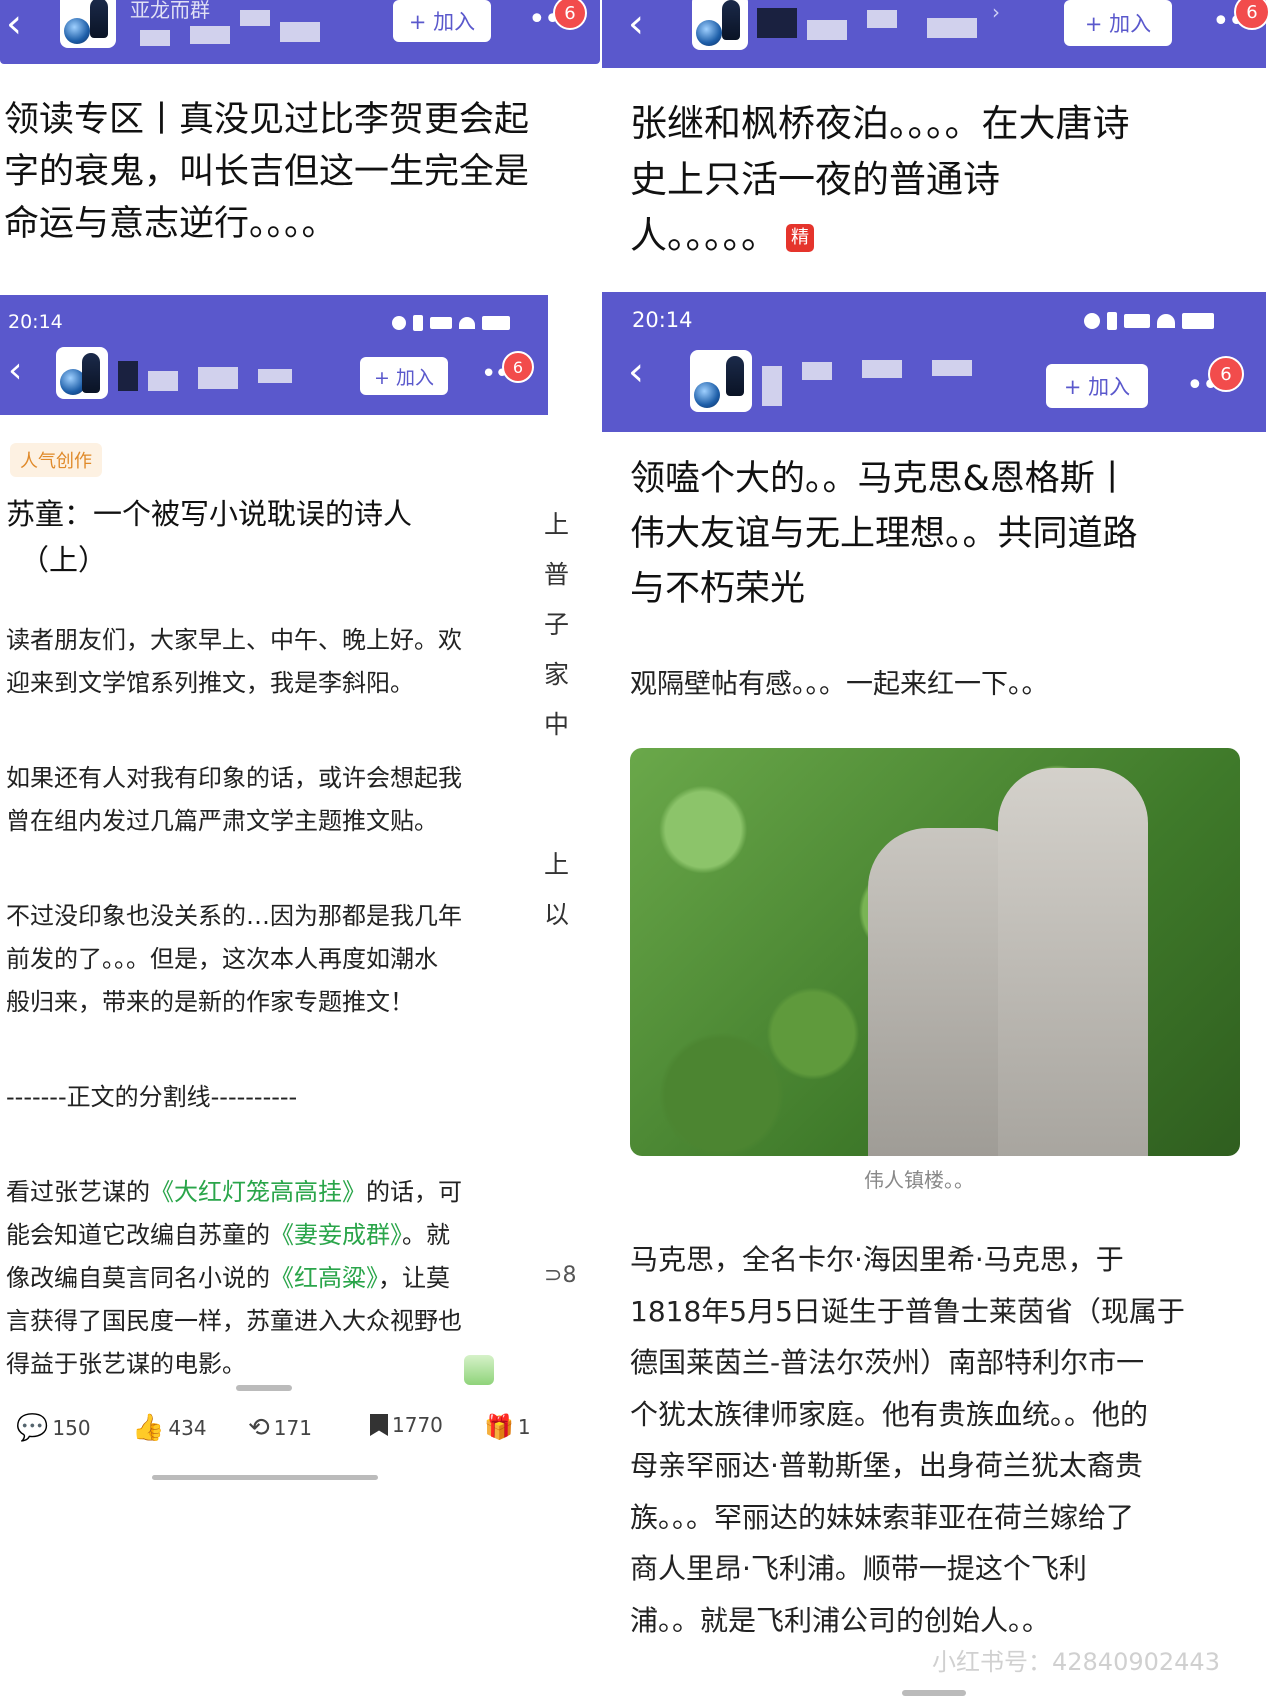 The image size is (1280, 1707). I want to click on title-line: 人。。。。。, so click(704, 235).